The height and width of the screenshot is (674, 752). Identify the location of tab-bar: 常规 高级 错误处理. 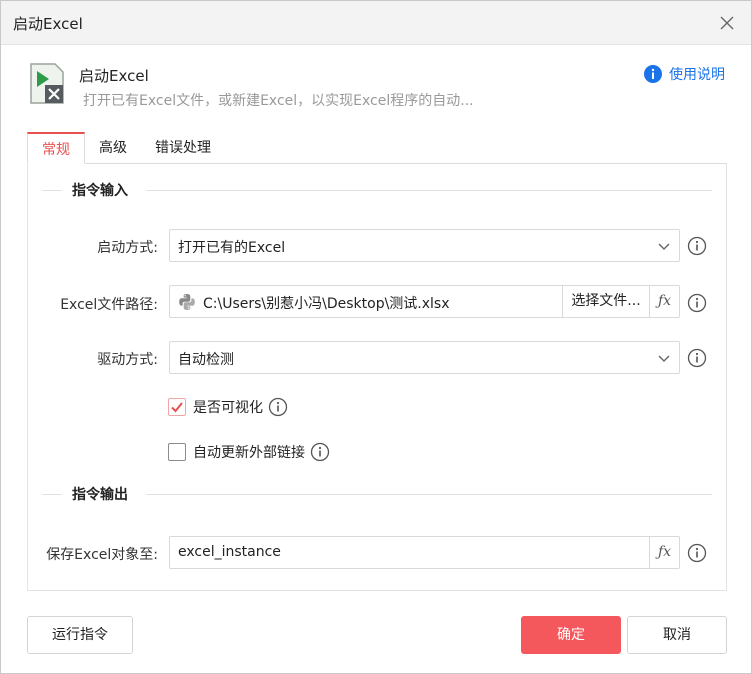
(126, 148).